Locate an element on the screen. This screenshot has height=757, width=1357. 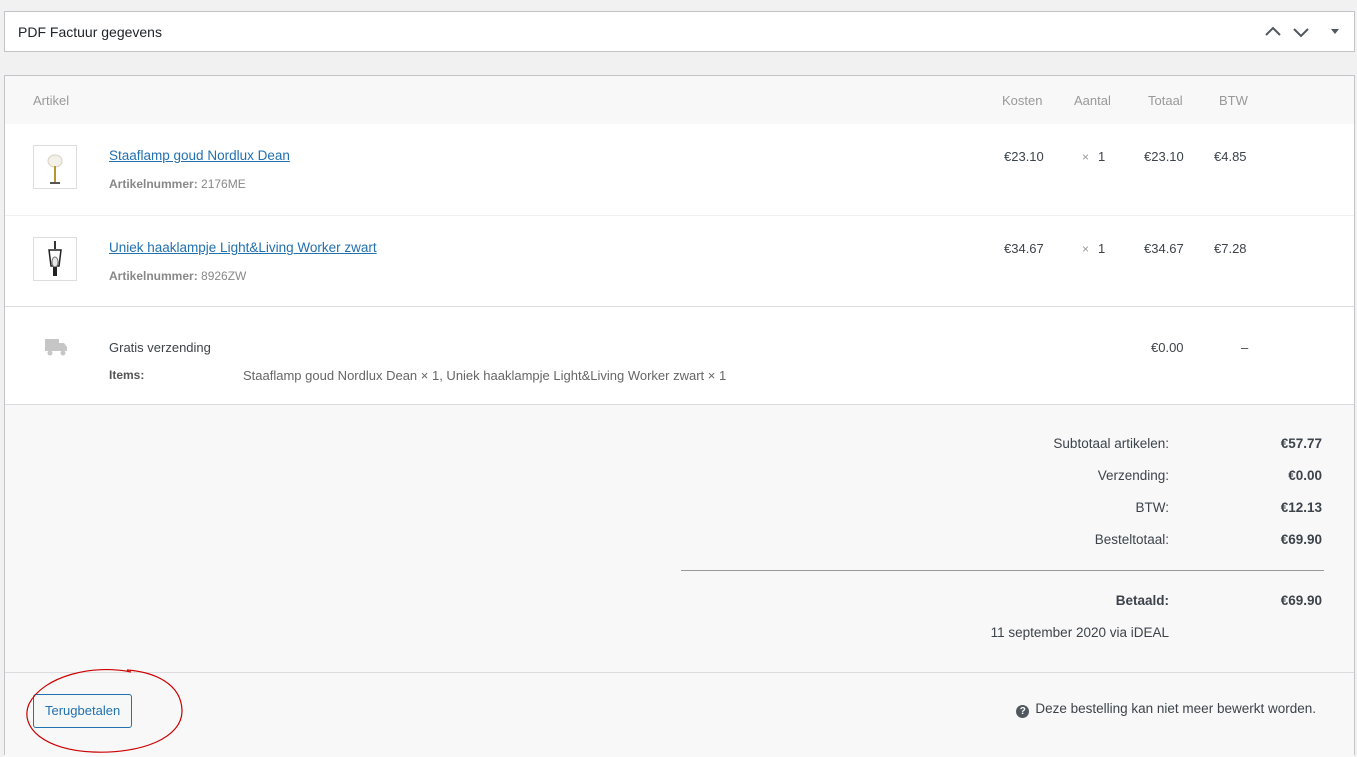
postbox-title: PDF Factuur gegevens is located at coordinates (90, 32).